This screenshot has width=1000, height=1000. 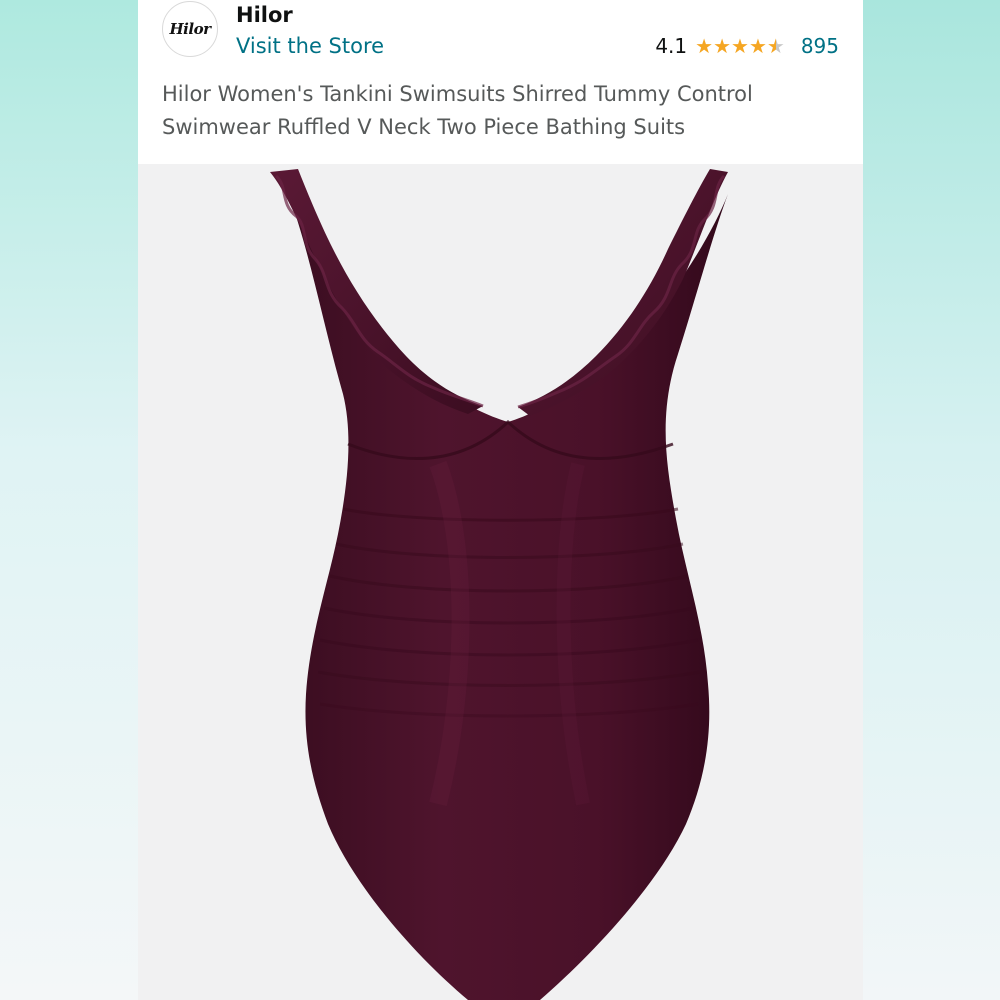 I want to click on brand-logo-text: Hilor, so click(x=190, y=29).